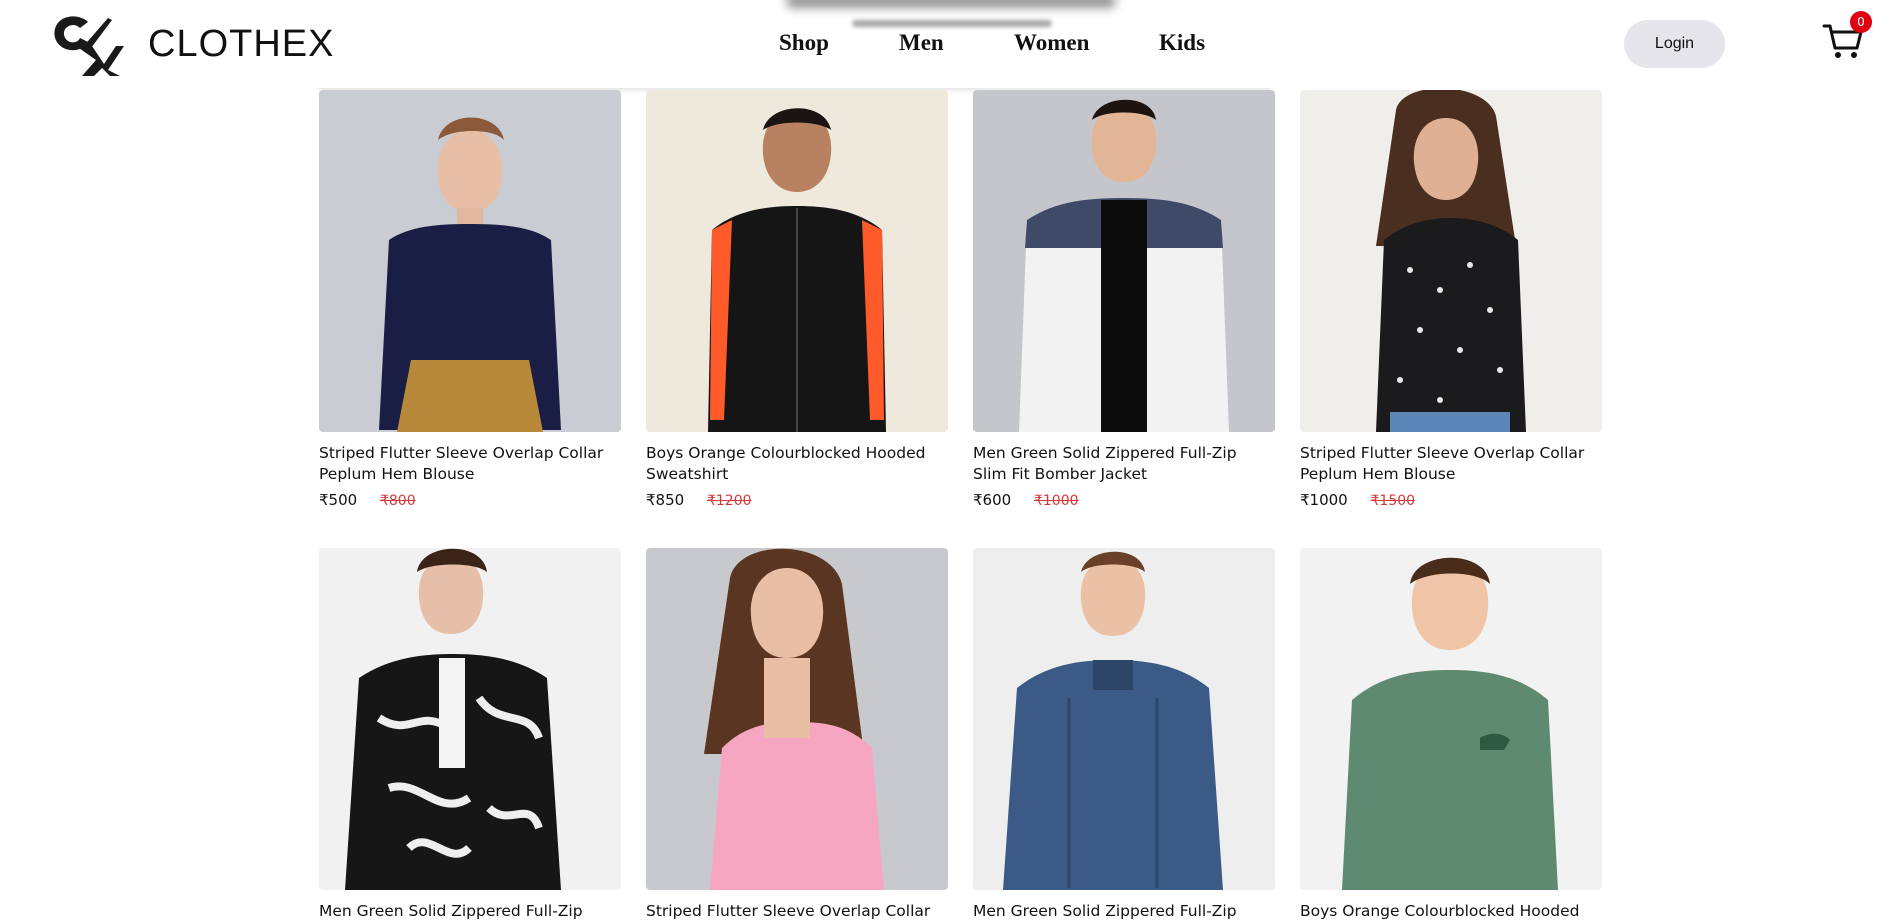  I want to click on nav-item-men: Men, so click(921, 43).